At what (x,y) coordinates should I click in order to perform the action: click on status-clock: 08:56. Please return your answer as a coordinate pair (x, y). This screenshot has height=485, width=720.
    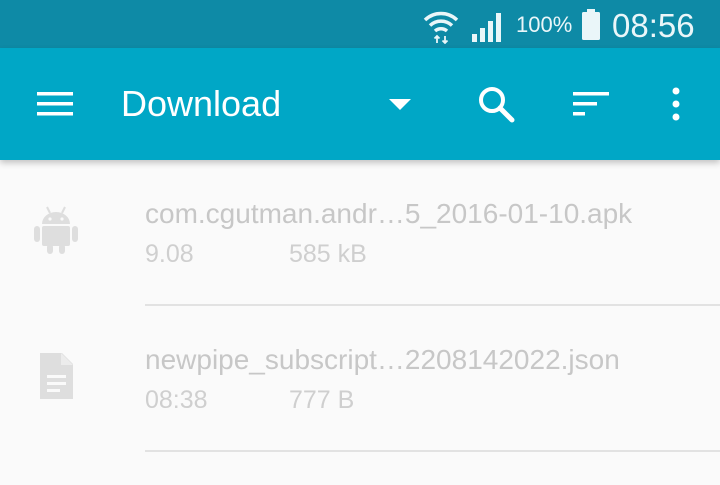
    Looking at the image, I should click on (653, 25).